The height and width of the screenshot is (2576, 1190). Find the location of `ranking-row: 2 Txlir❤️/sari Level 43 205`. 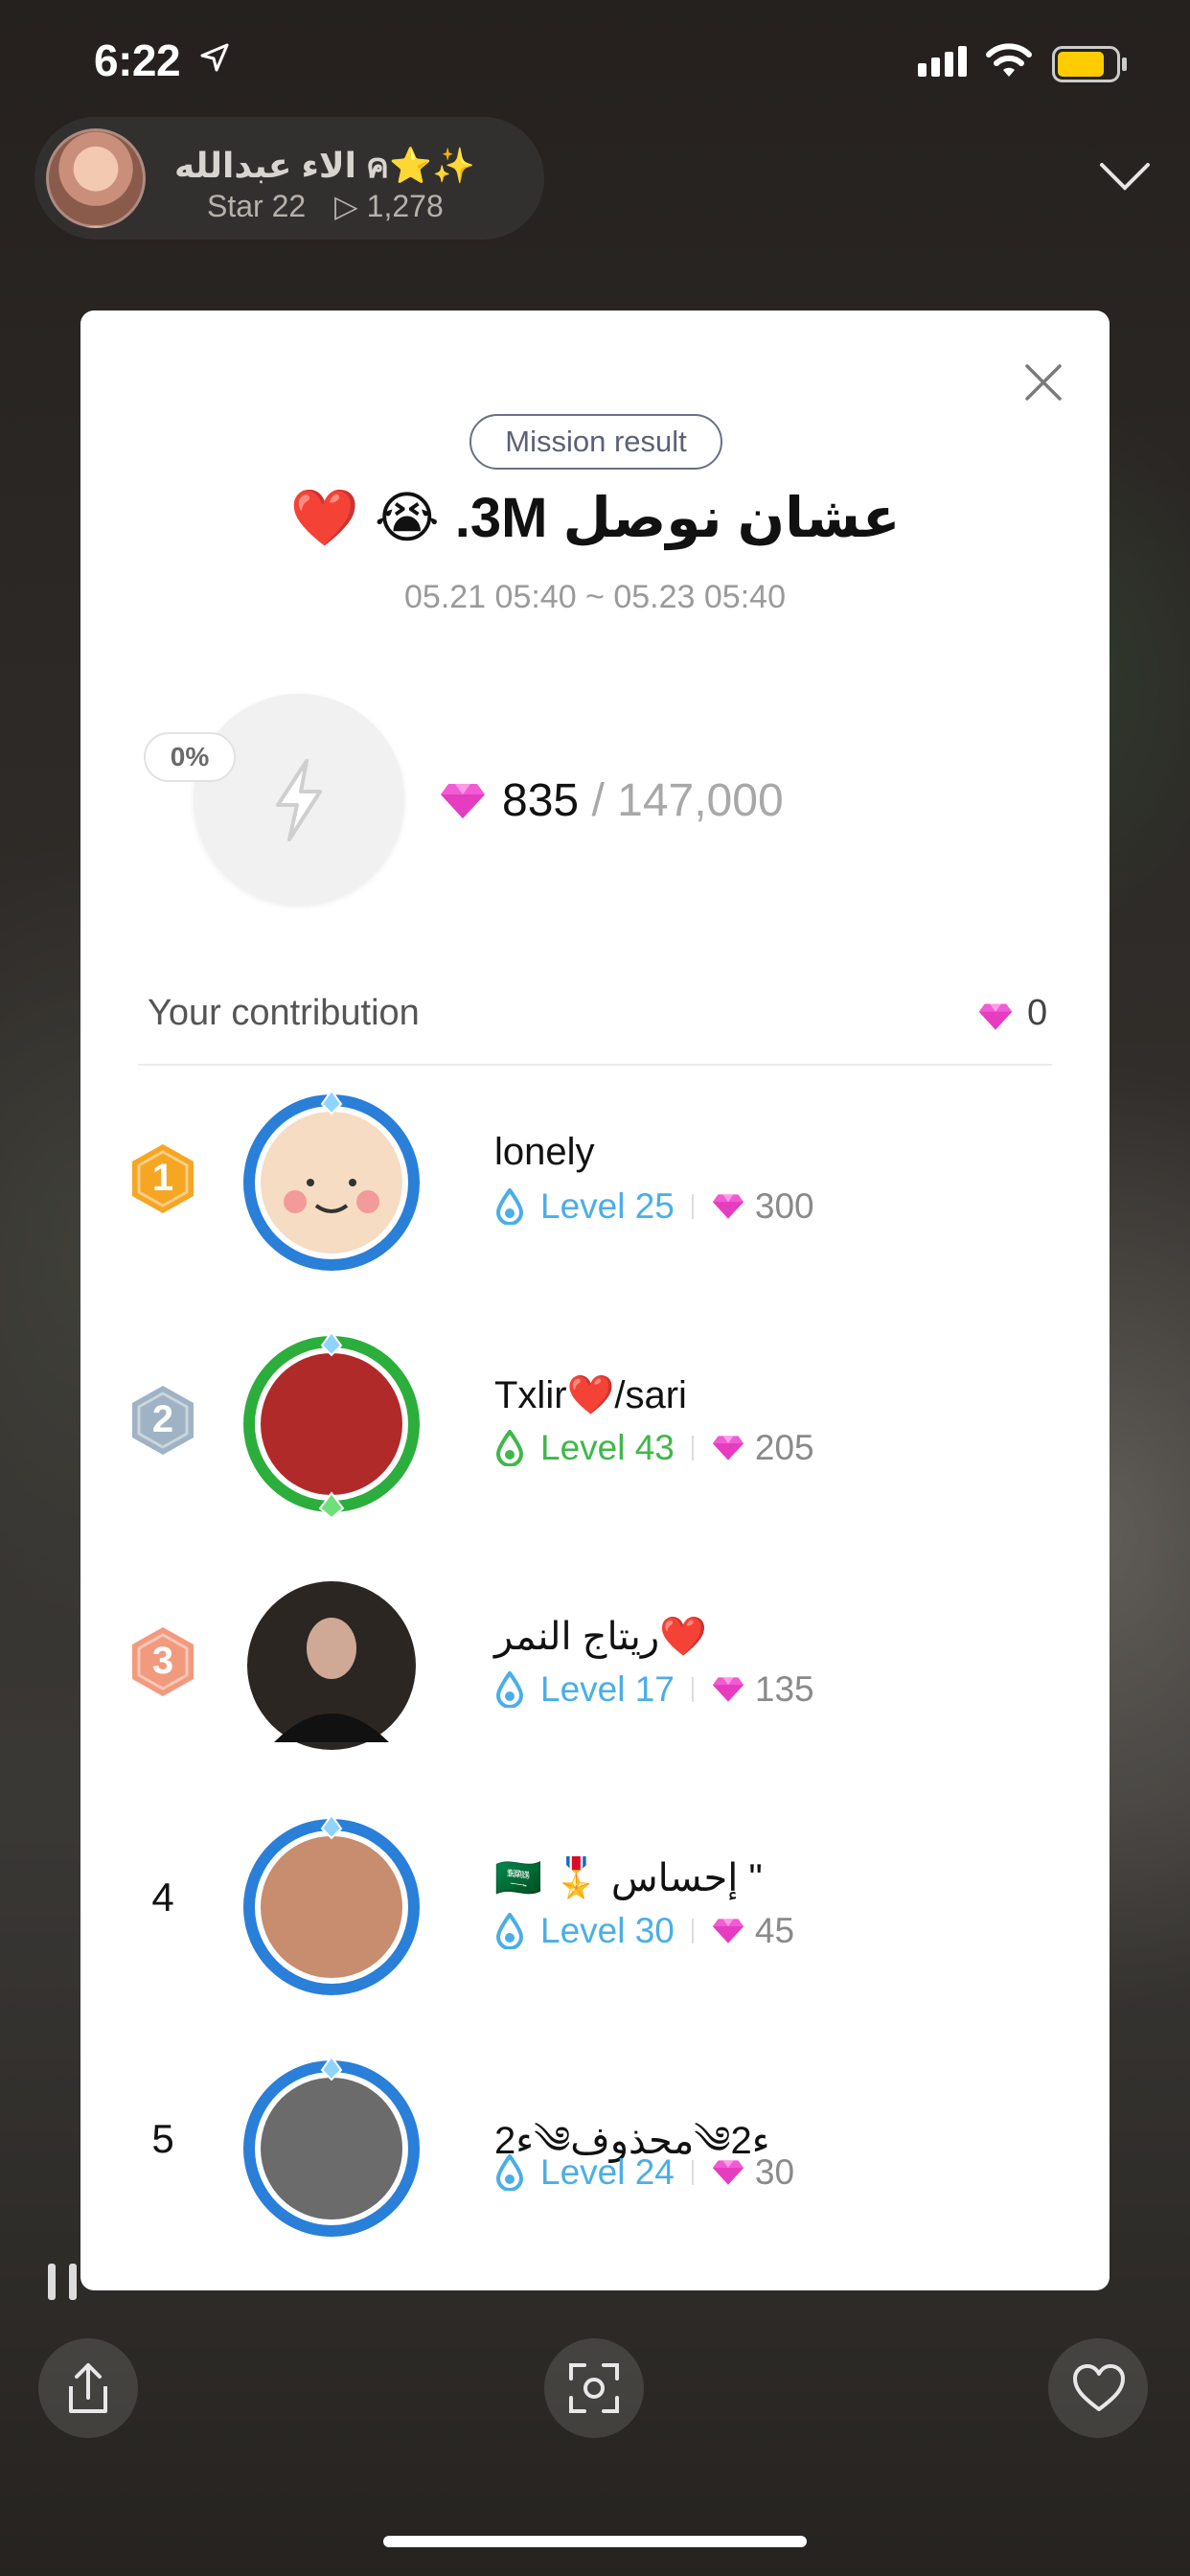

ranking-row: 2 Txlir❤️/sari Level 43 205 is located at coordinates (595, 1424).